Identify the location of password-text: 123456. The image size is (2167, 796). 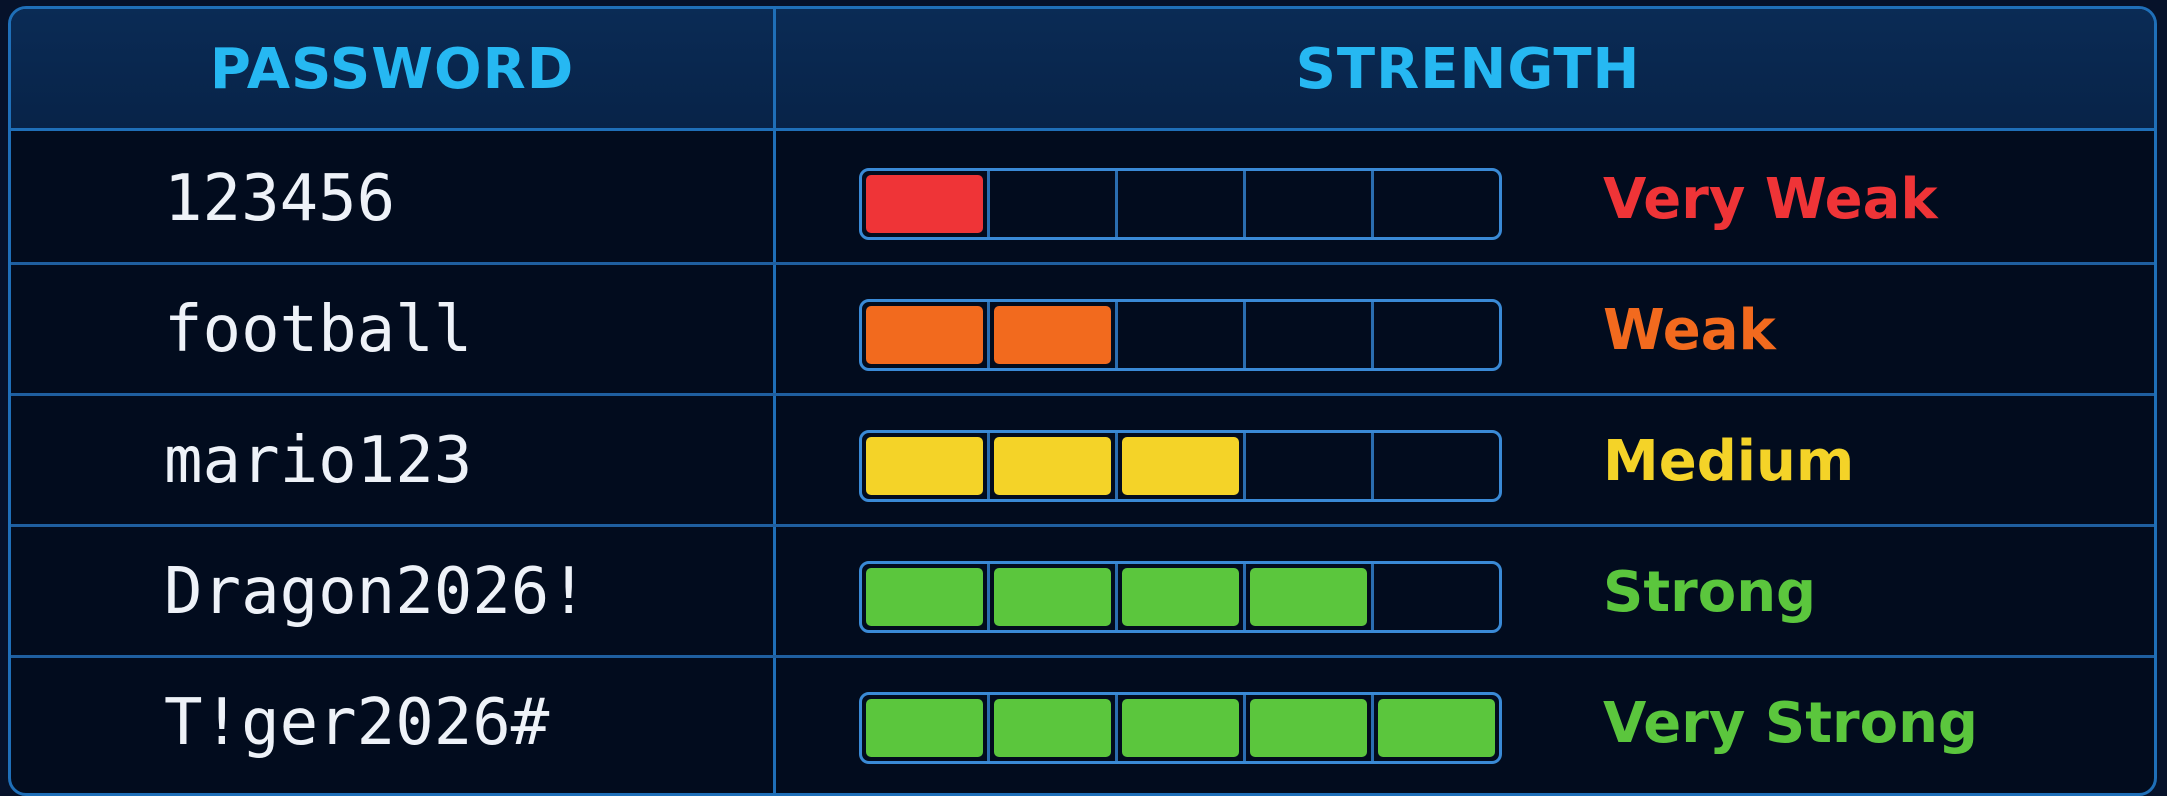
(280, 199).